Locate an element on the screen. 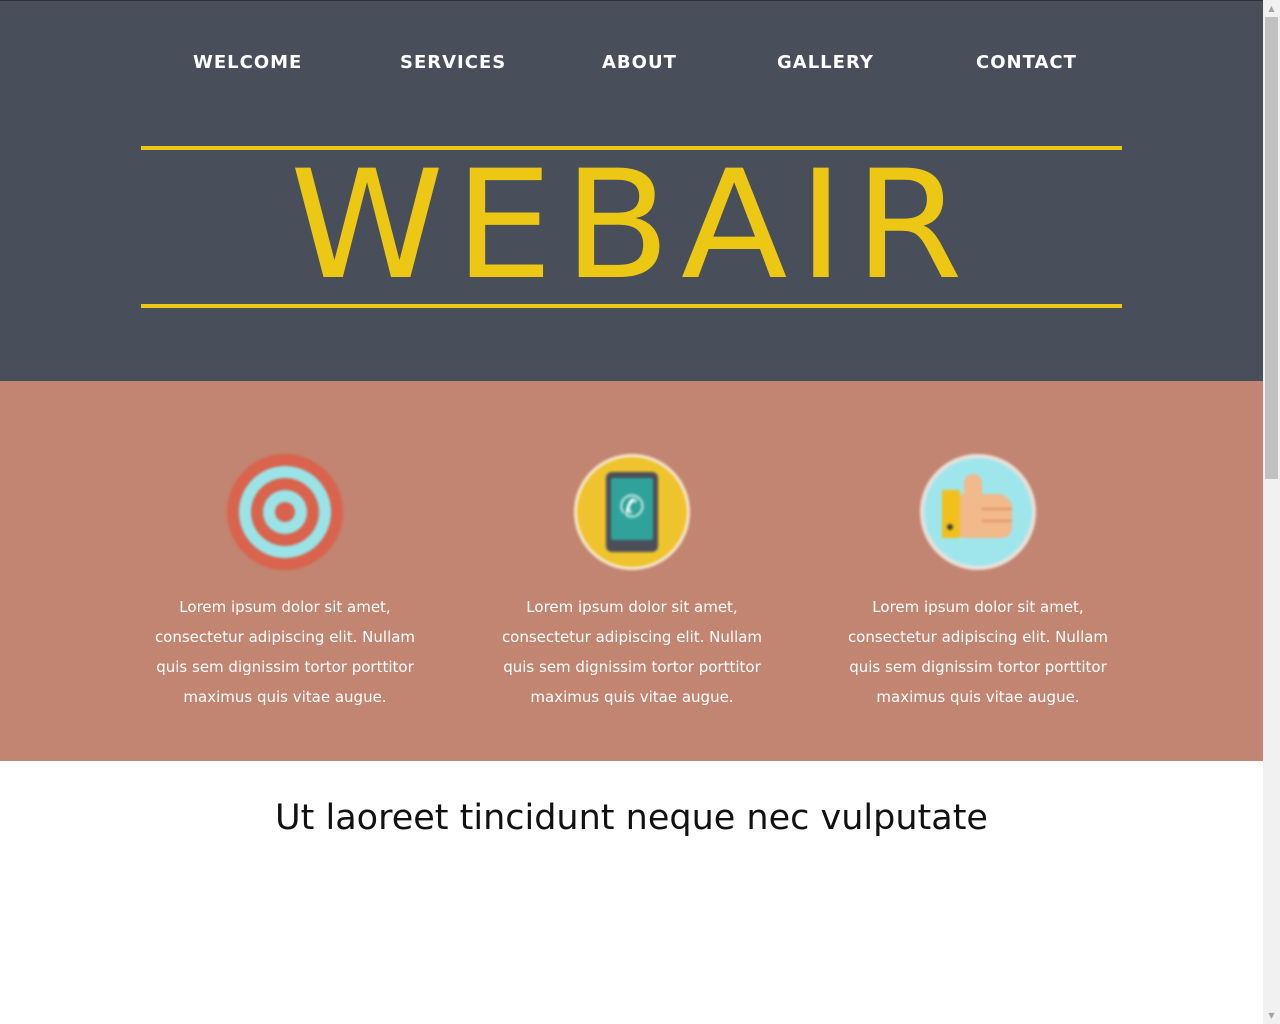  phone-icon: ✆ is located at coordinates (632, 512).